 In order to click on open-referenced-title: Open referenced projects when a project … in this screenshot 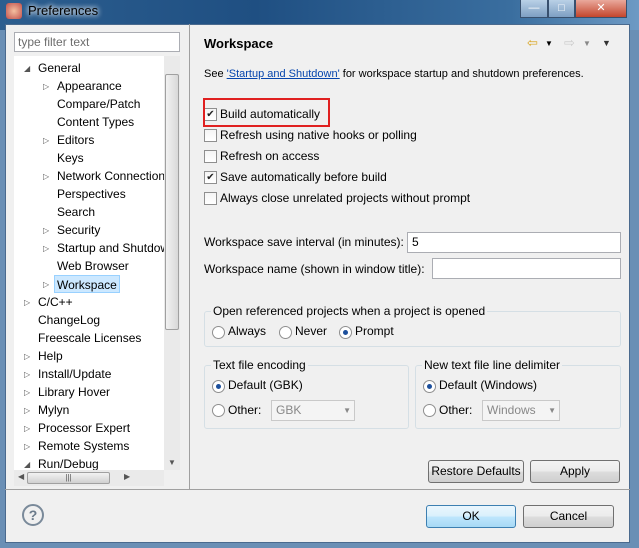, I will do `click(349, 311)`.